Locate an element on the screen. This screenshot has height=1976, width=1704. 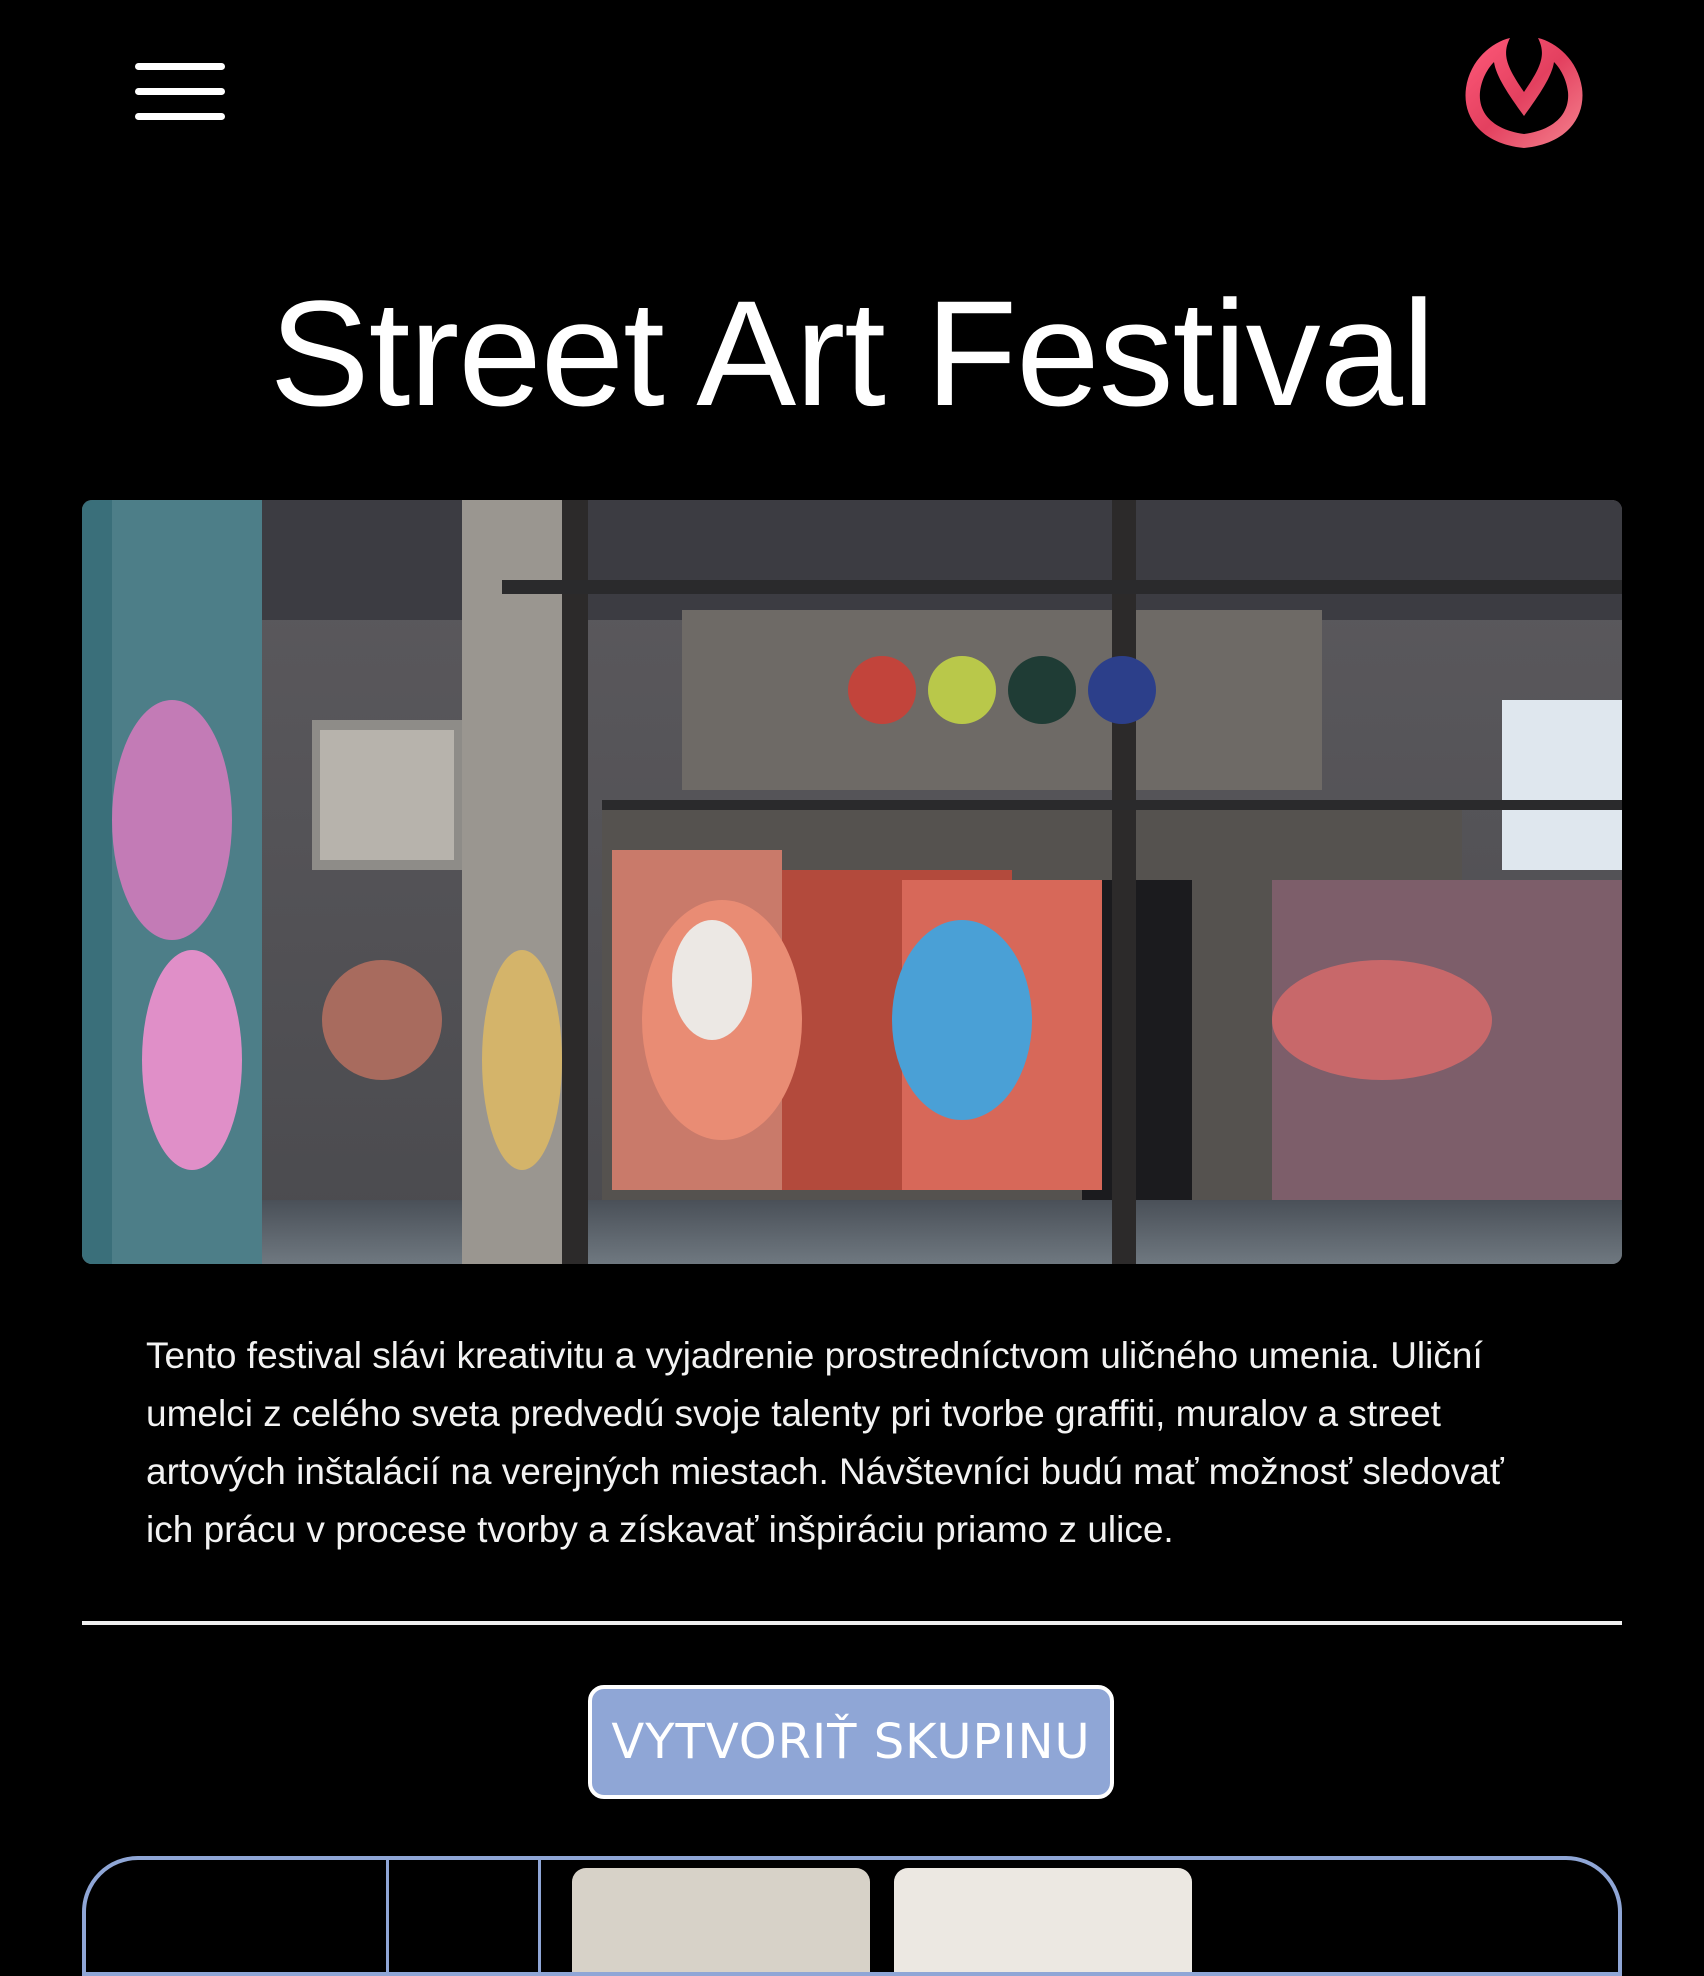
hamburger-menu-icon is located at coordinates (180, 93).